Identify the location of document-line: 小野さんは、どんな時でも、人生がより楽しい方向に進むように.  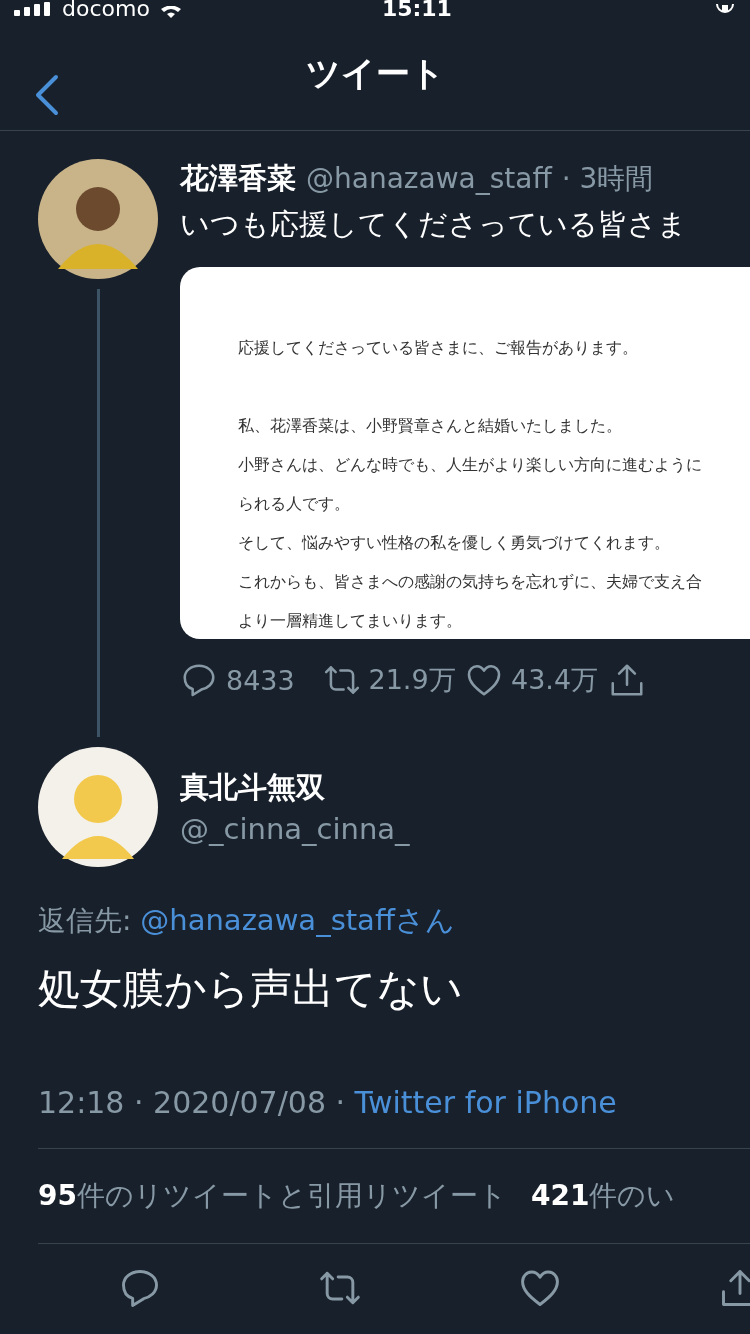
(470, 465).